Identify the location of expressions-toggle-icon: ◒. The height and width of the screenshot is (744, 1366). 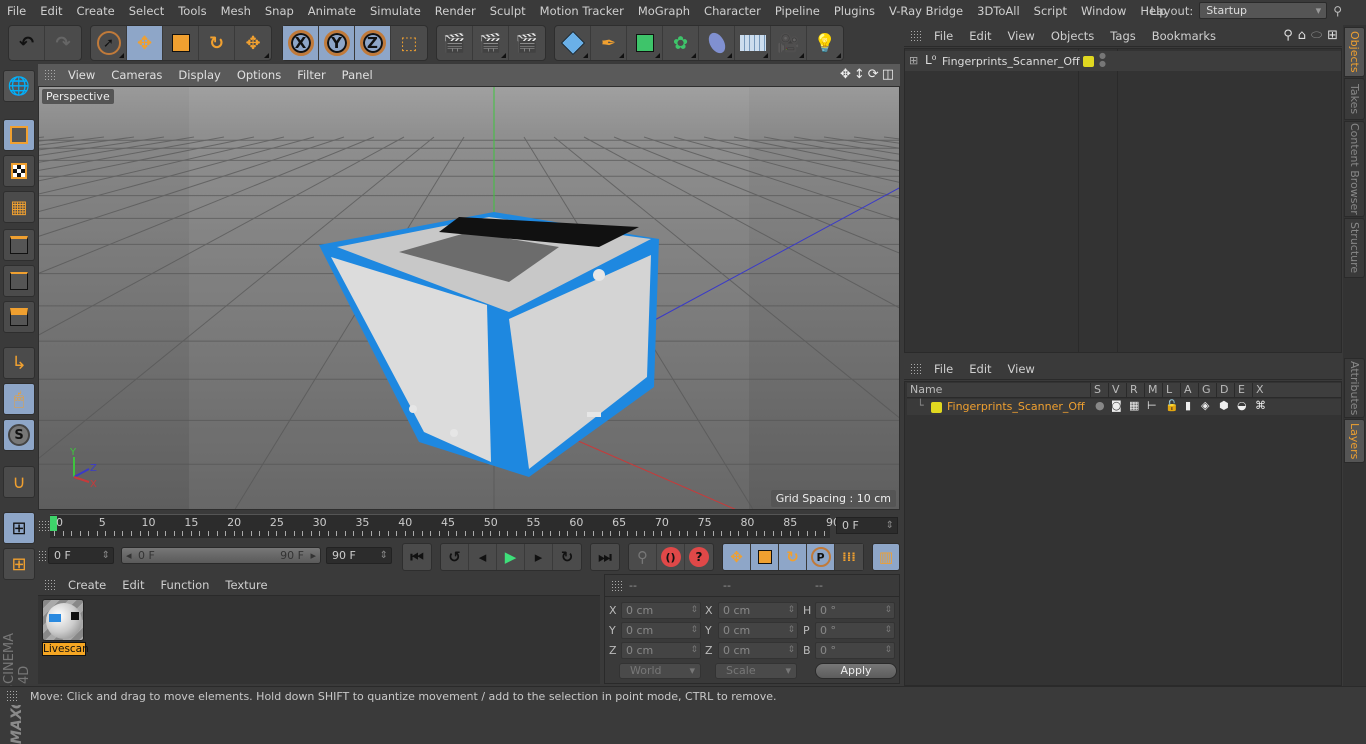
(1242, 405).